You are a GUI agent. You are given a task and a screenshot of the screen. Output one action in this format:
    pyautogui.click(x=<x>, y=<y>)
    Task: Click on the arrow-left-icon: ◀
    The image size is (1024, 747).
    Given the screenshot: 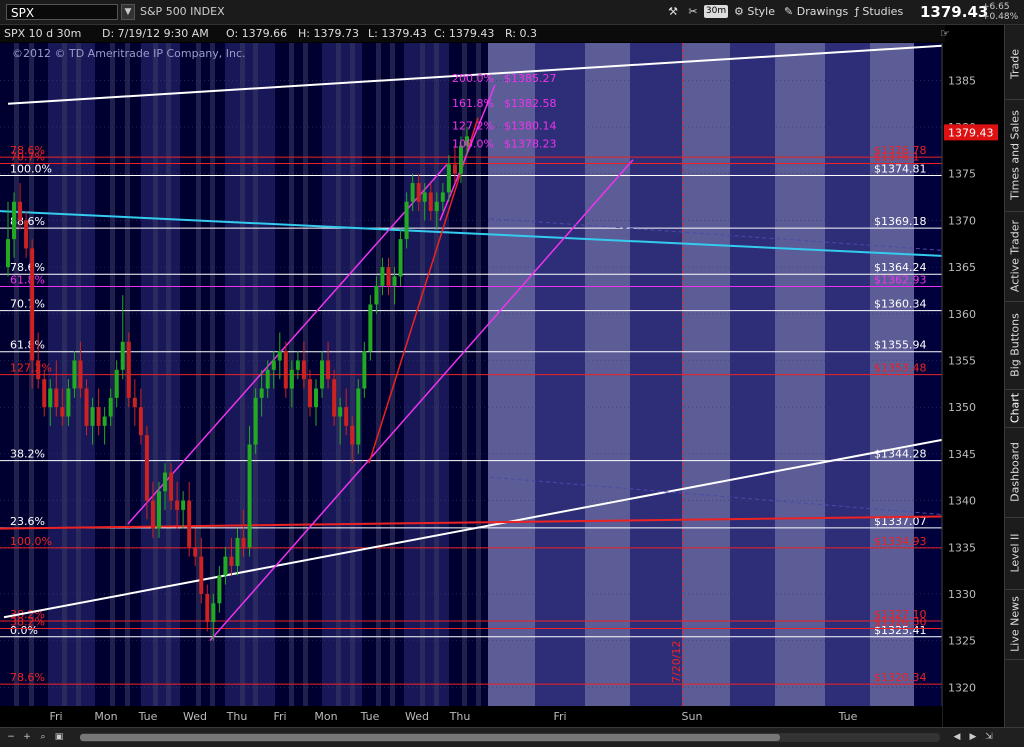 What is the action you would take?
    pyautogui.click(x=957, y=737)
    